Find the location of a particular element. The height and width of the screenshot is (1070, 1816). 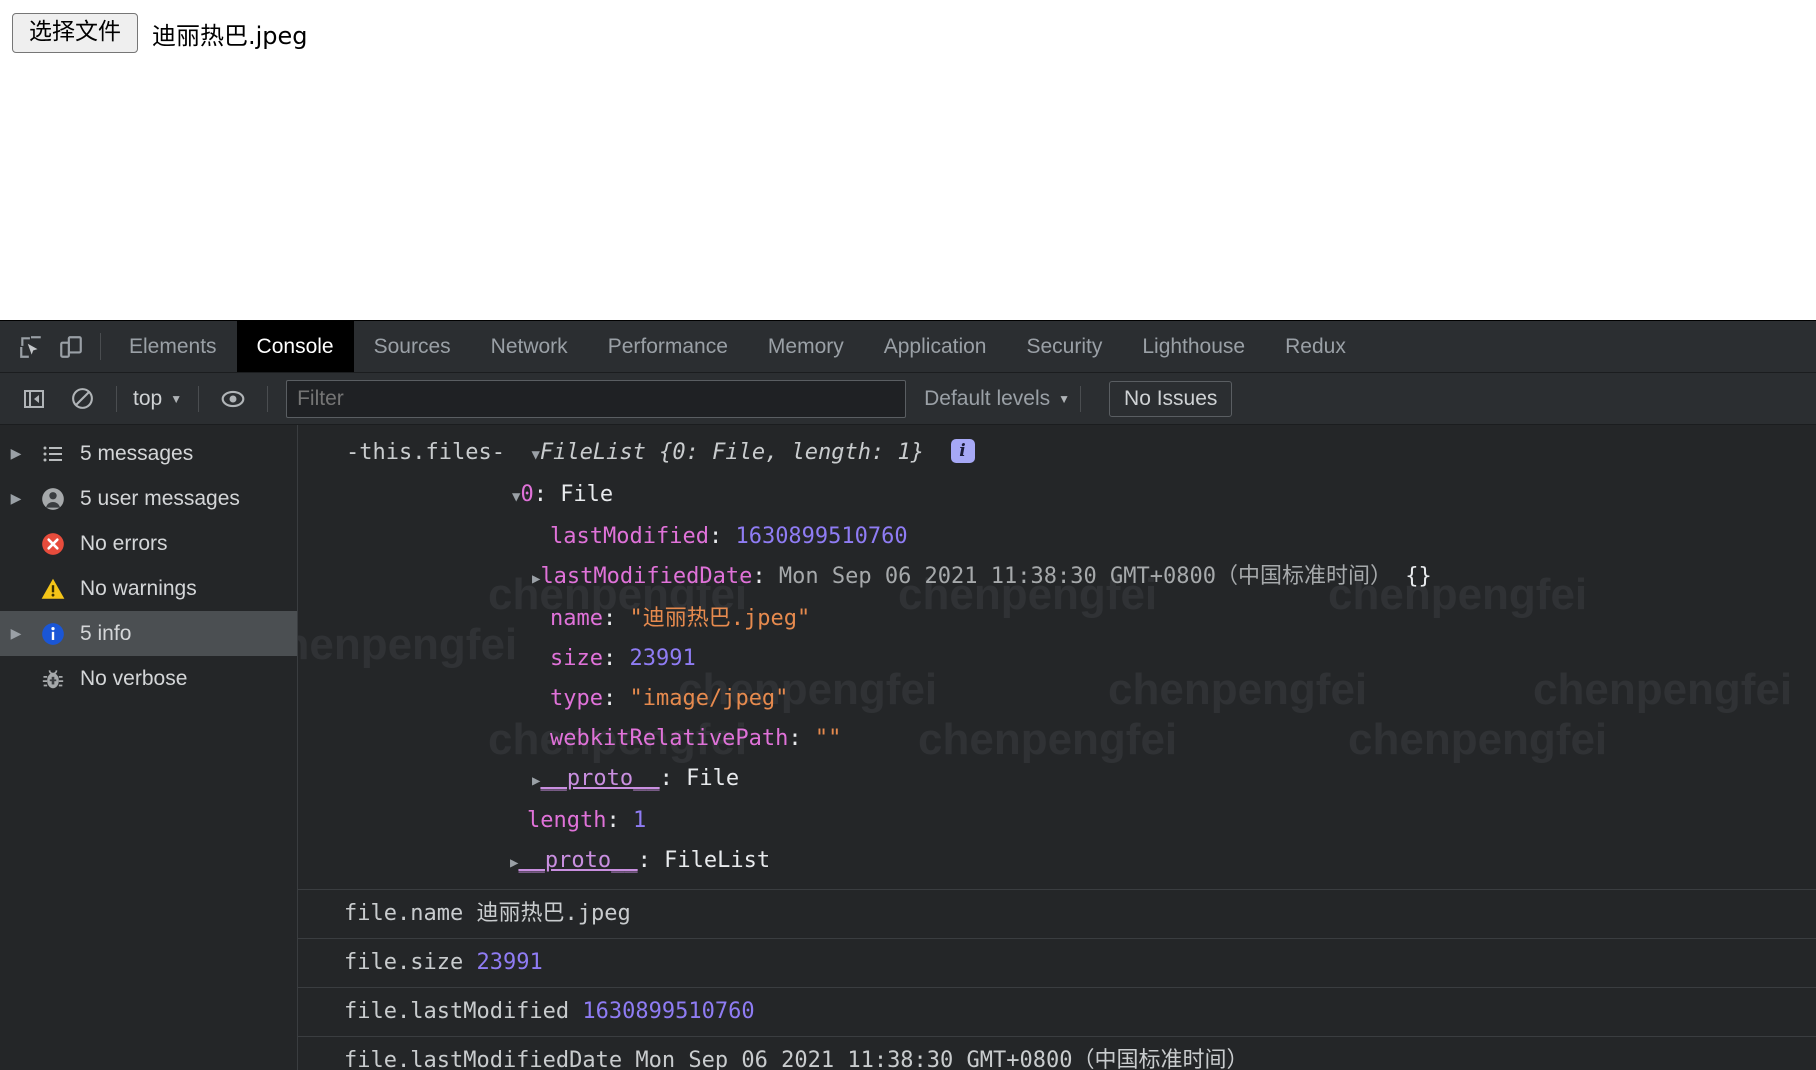

sidebar-item-messages: 5 messages is located at coordinates (148, 453).